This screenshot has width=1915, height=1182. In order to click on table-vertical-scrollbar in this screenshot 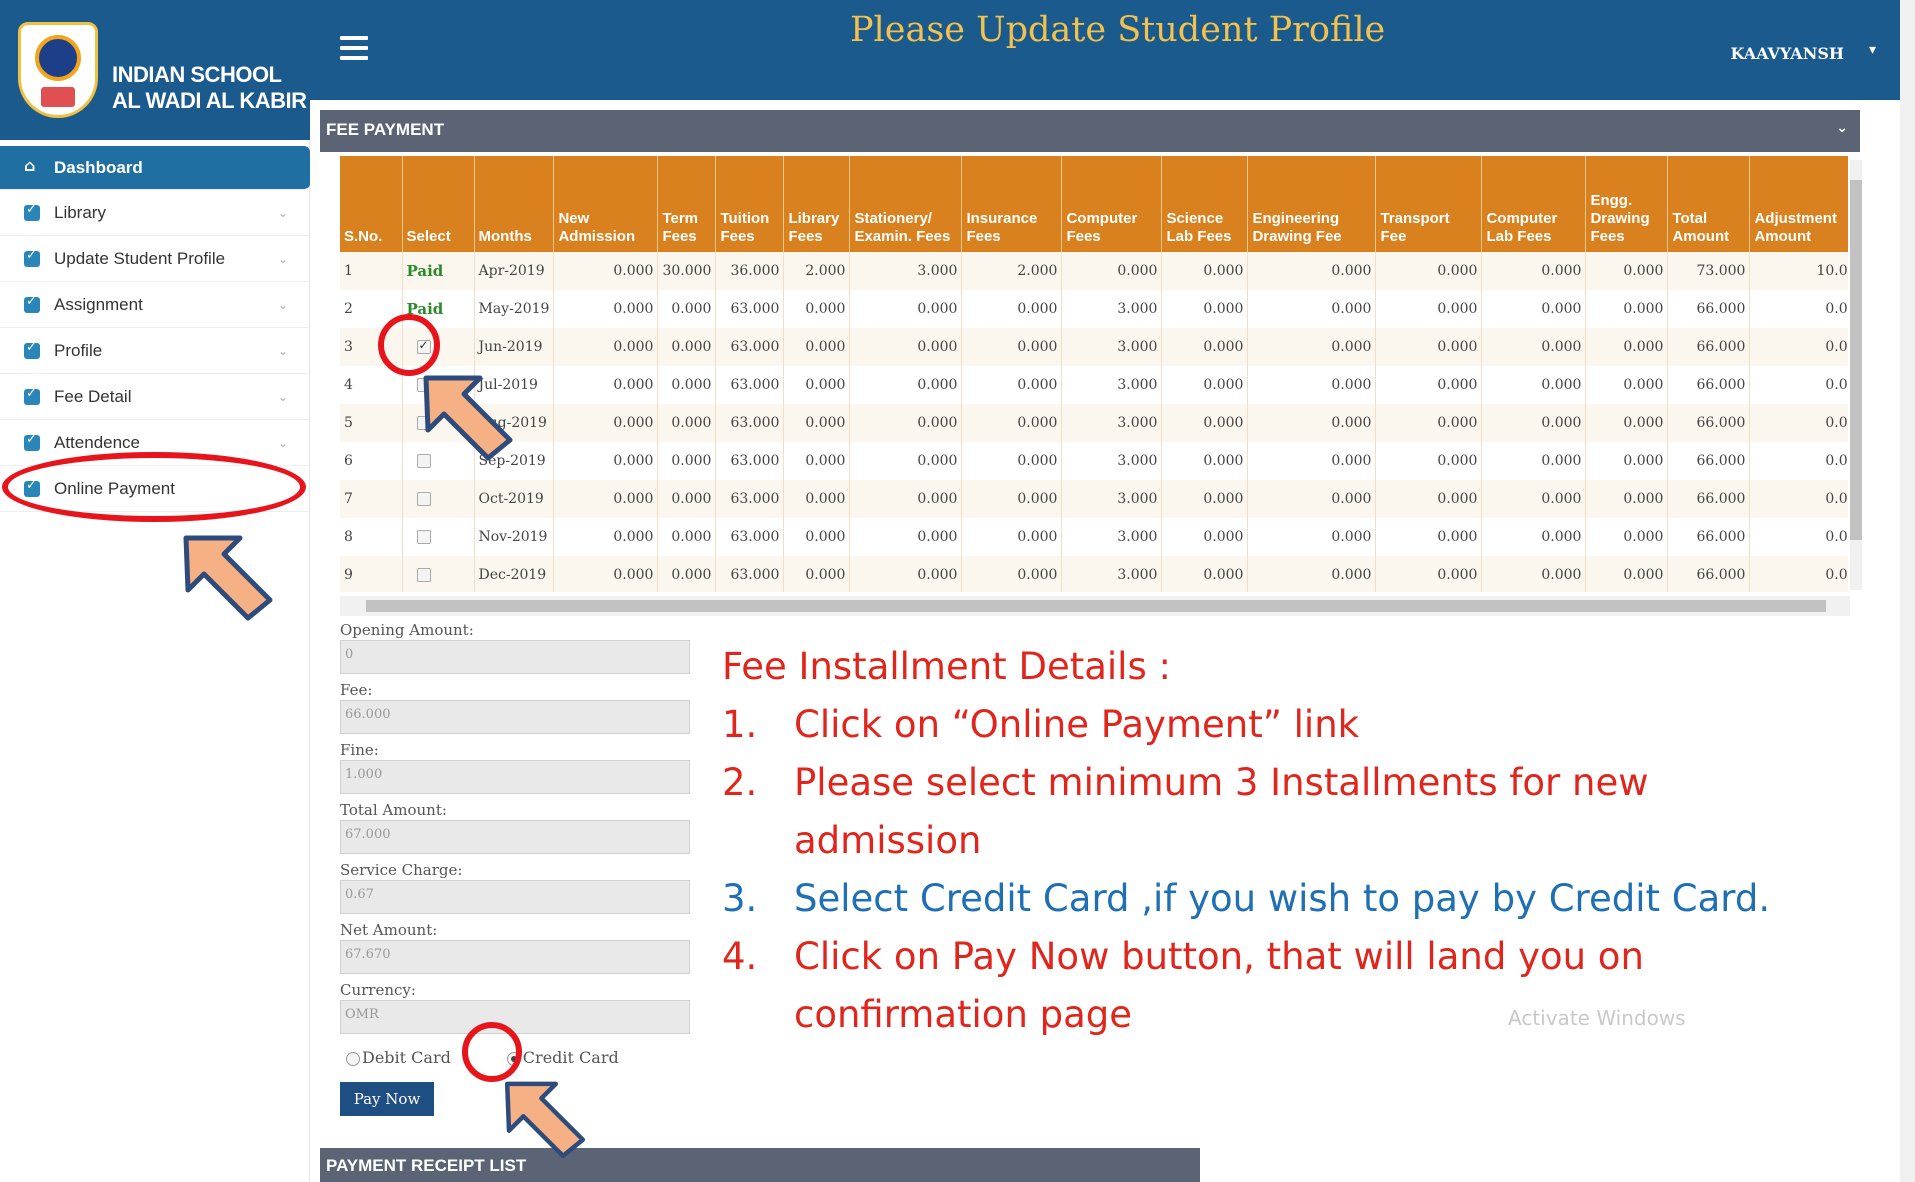, I will do `click(1856, 375)`.